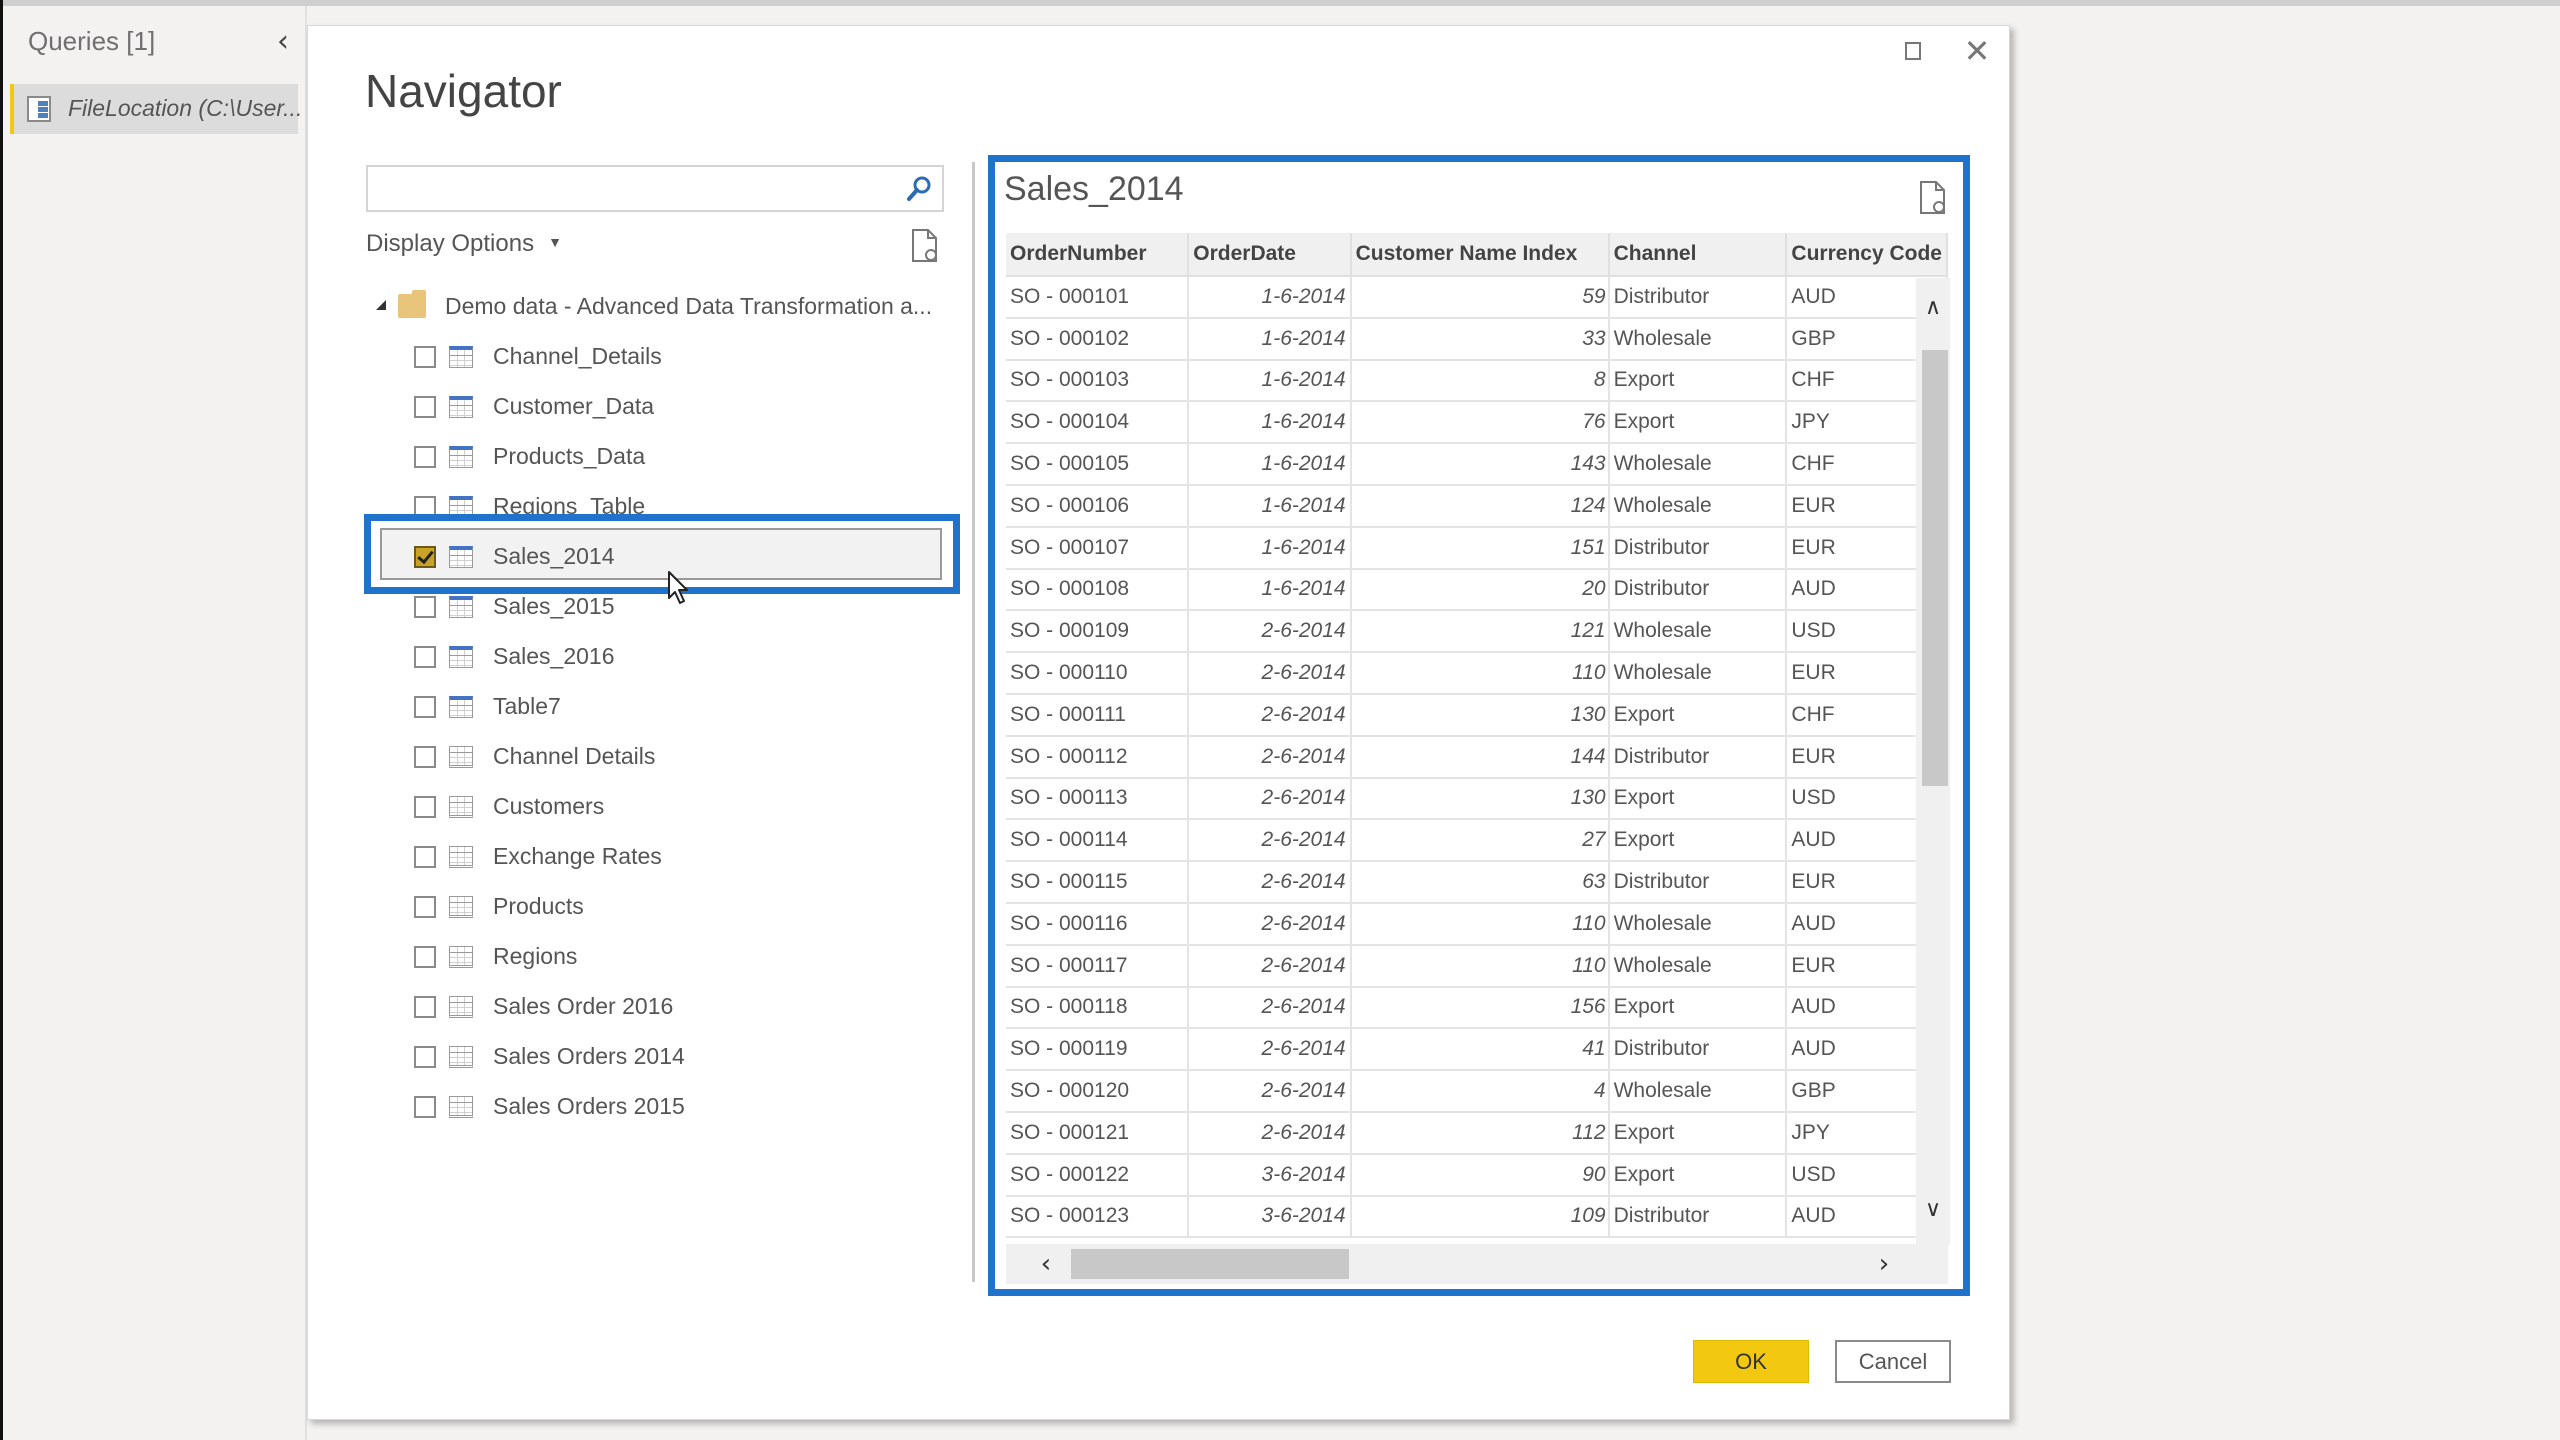 The width and height of the screenshot is (2560, 1440). What do you see at coordinates (1893, 1361) in the screenshot?
I see `cancel-button: Cancel` at bounding box center [1893, 1361].